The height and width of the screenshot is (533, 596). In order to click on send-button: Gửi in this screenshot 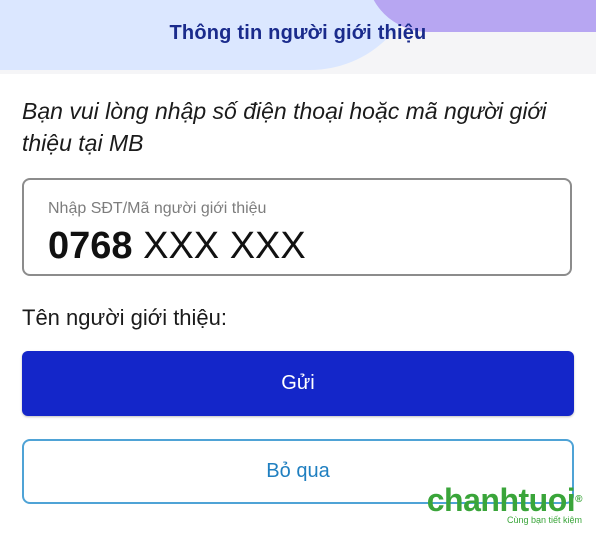, I will do `click(298, 383)`.